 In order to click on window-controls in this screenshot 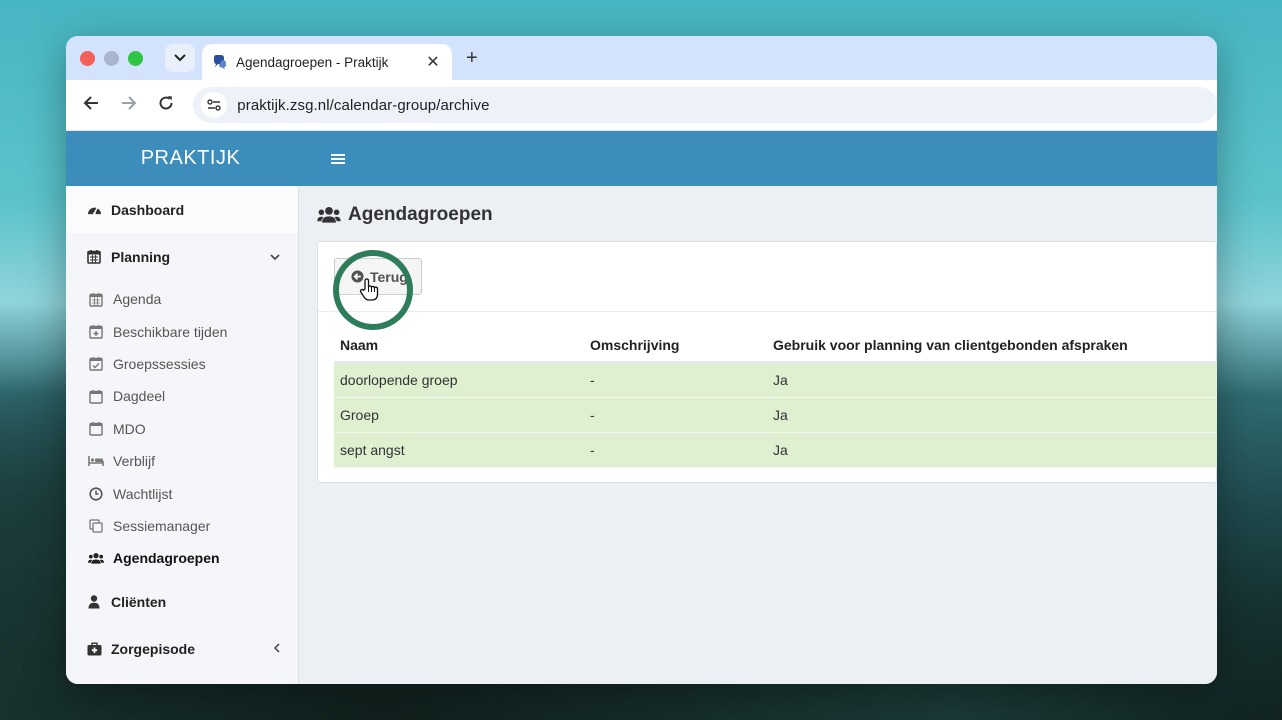, I will do `click(111, 58)`.